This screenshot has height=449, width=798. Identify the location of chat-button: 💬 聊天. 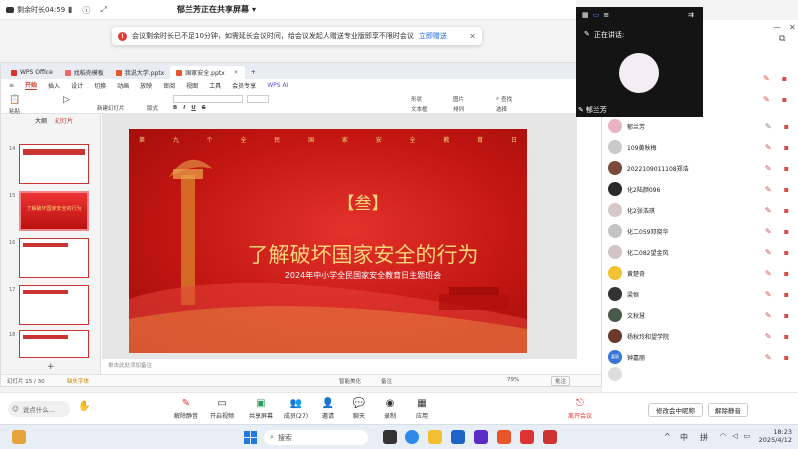
(359, 409).